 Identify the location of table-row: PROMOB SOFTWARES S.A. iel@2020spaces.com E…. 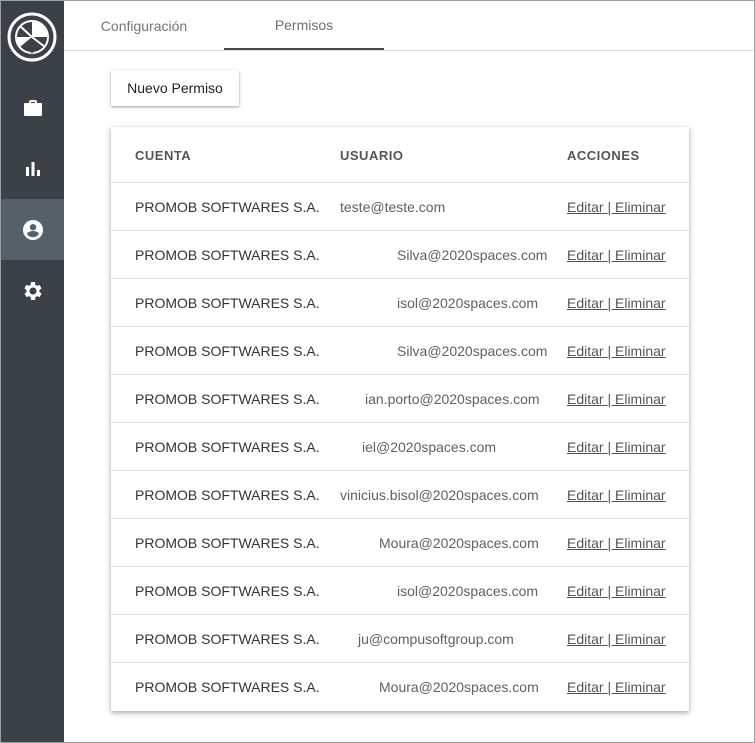
(400, 447).